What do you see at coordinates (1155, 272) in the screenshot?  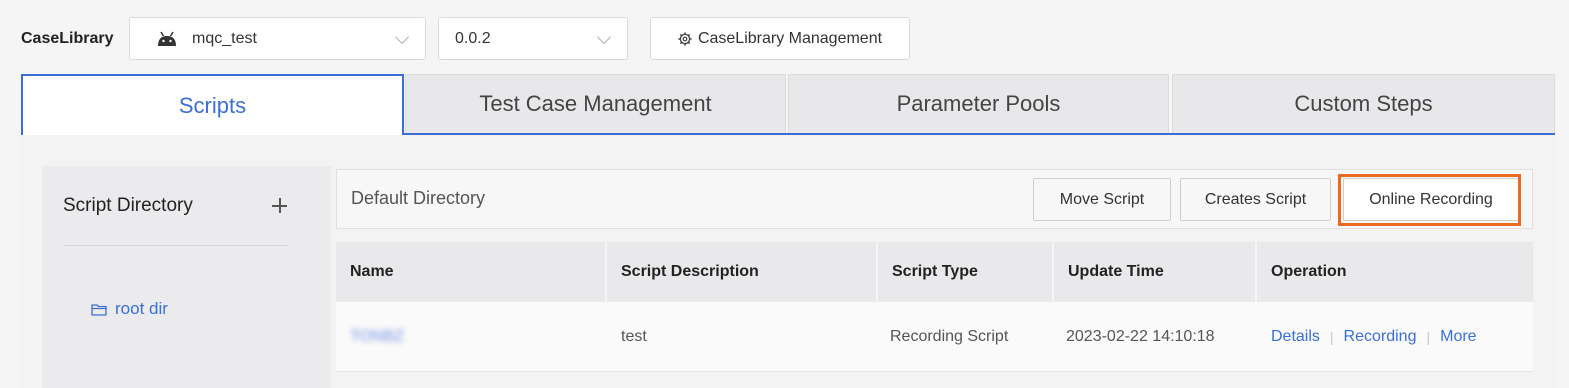 I see `column-header-update-time: Update Time` at bounding box center [1155, 272].